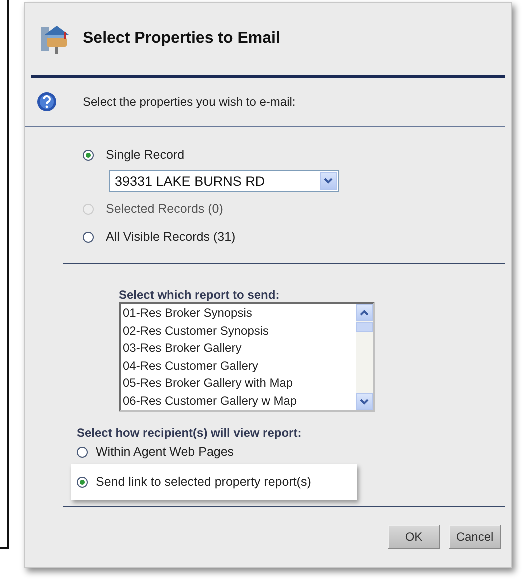 The image size is (522, 582). I want to click on cancel-button: Cancel, so click(475, 537).